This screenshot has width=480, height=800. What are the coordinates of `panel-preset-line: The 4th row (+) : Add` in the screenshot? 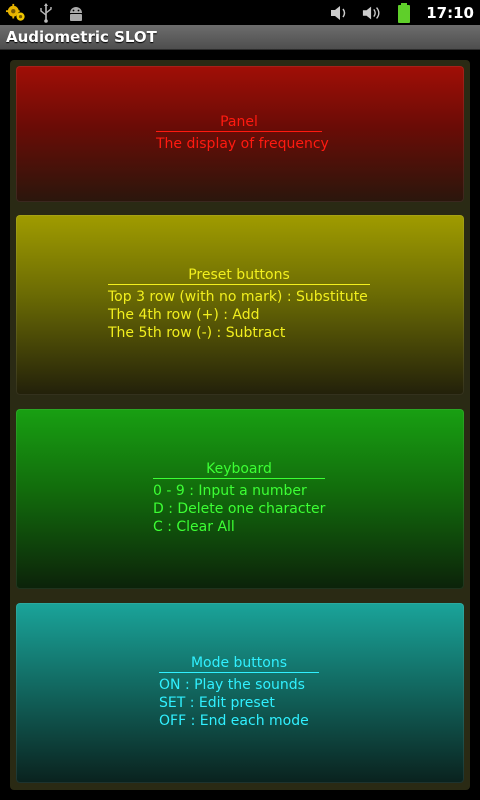 It's located at (184, 315).